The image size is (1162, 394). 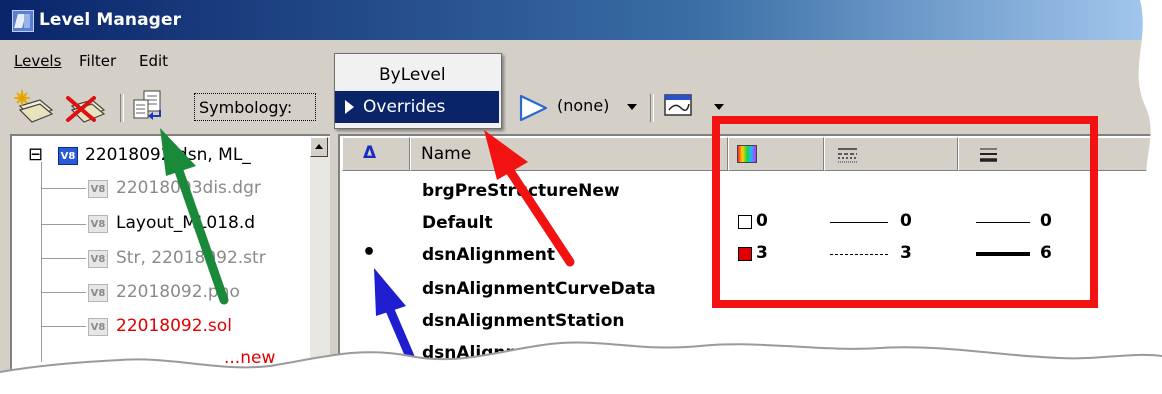 What do you see at coordinates (194, 216) in the screenshot?
I see `green-arrow` at bounding box center [194, 216].